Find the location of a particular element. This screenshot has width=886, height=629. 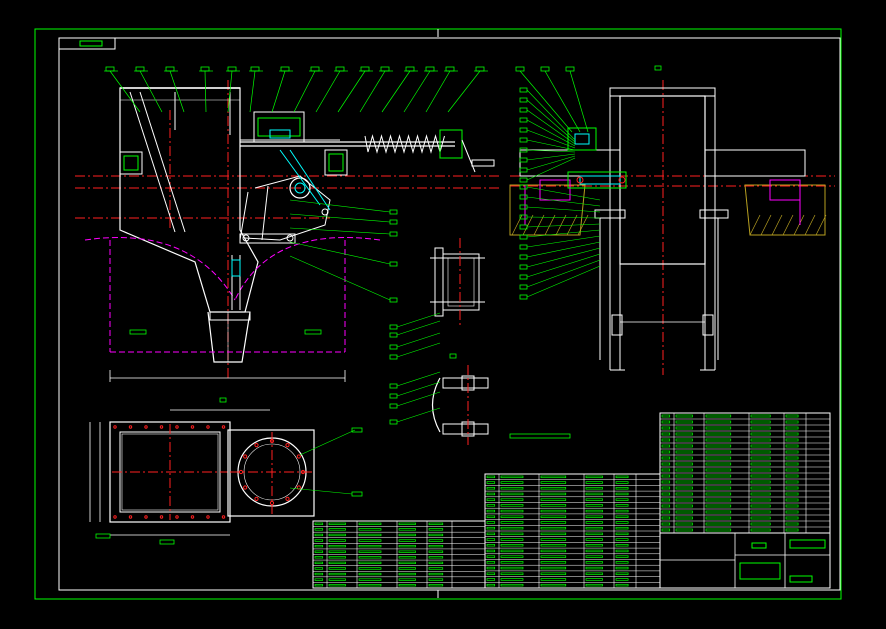

cyan-link is located at coordinates (300, 177).